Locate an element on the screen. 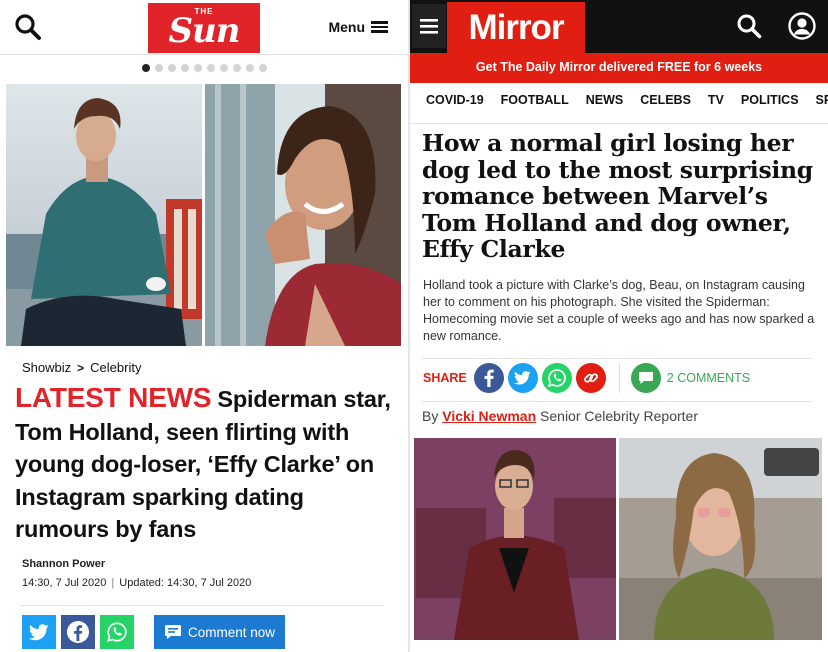 This screenshot has height=652, width=828. comment-now-button: Comment now is located at coordinates (219, 632).